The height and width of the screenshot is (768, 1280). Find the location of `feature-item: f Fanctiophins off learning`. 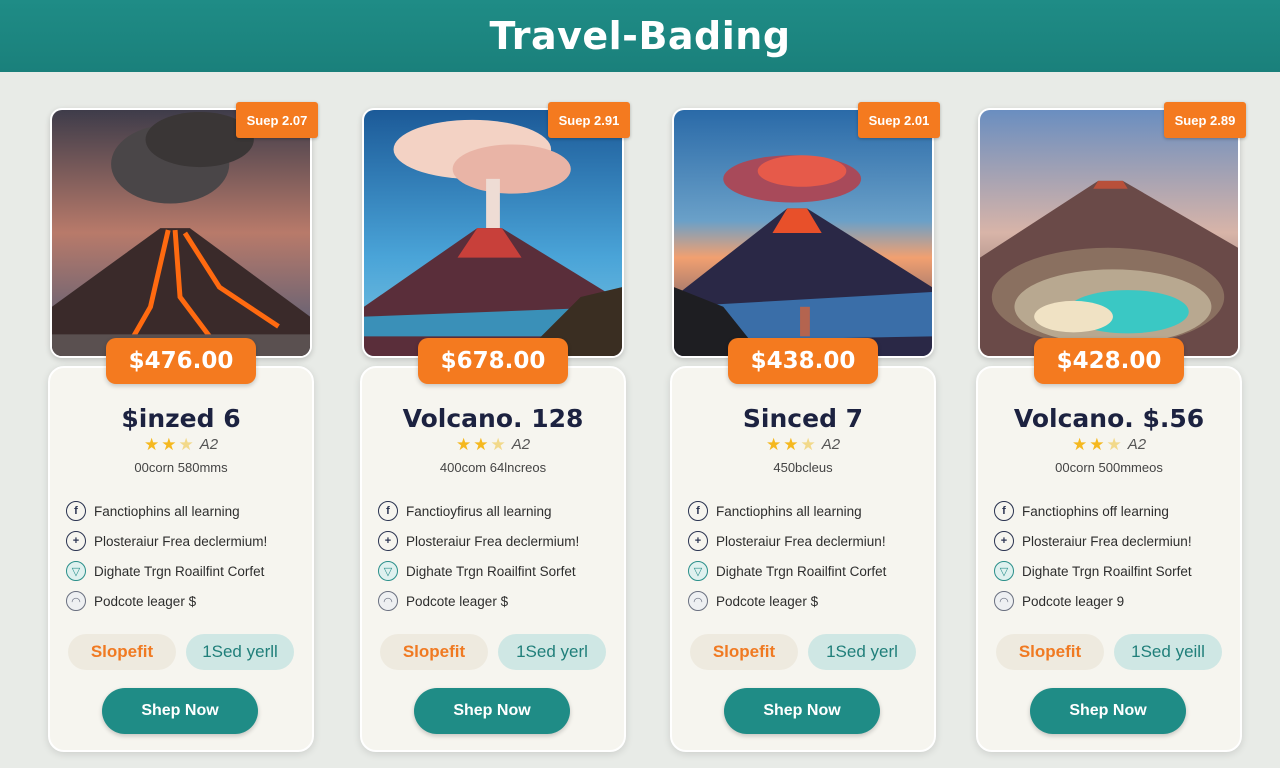

feature-item: f Fanctiophins off learning is located at coordinates (1114, 511).